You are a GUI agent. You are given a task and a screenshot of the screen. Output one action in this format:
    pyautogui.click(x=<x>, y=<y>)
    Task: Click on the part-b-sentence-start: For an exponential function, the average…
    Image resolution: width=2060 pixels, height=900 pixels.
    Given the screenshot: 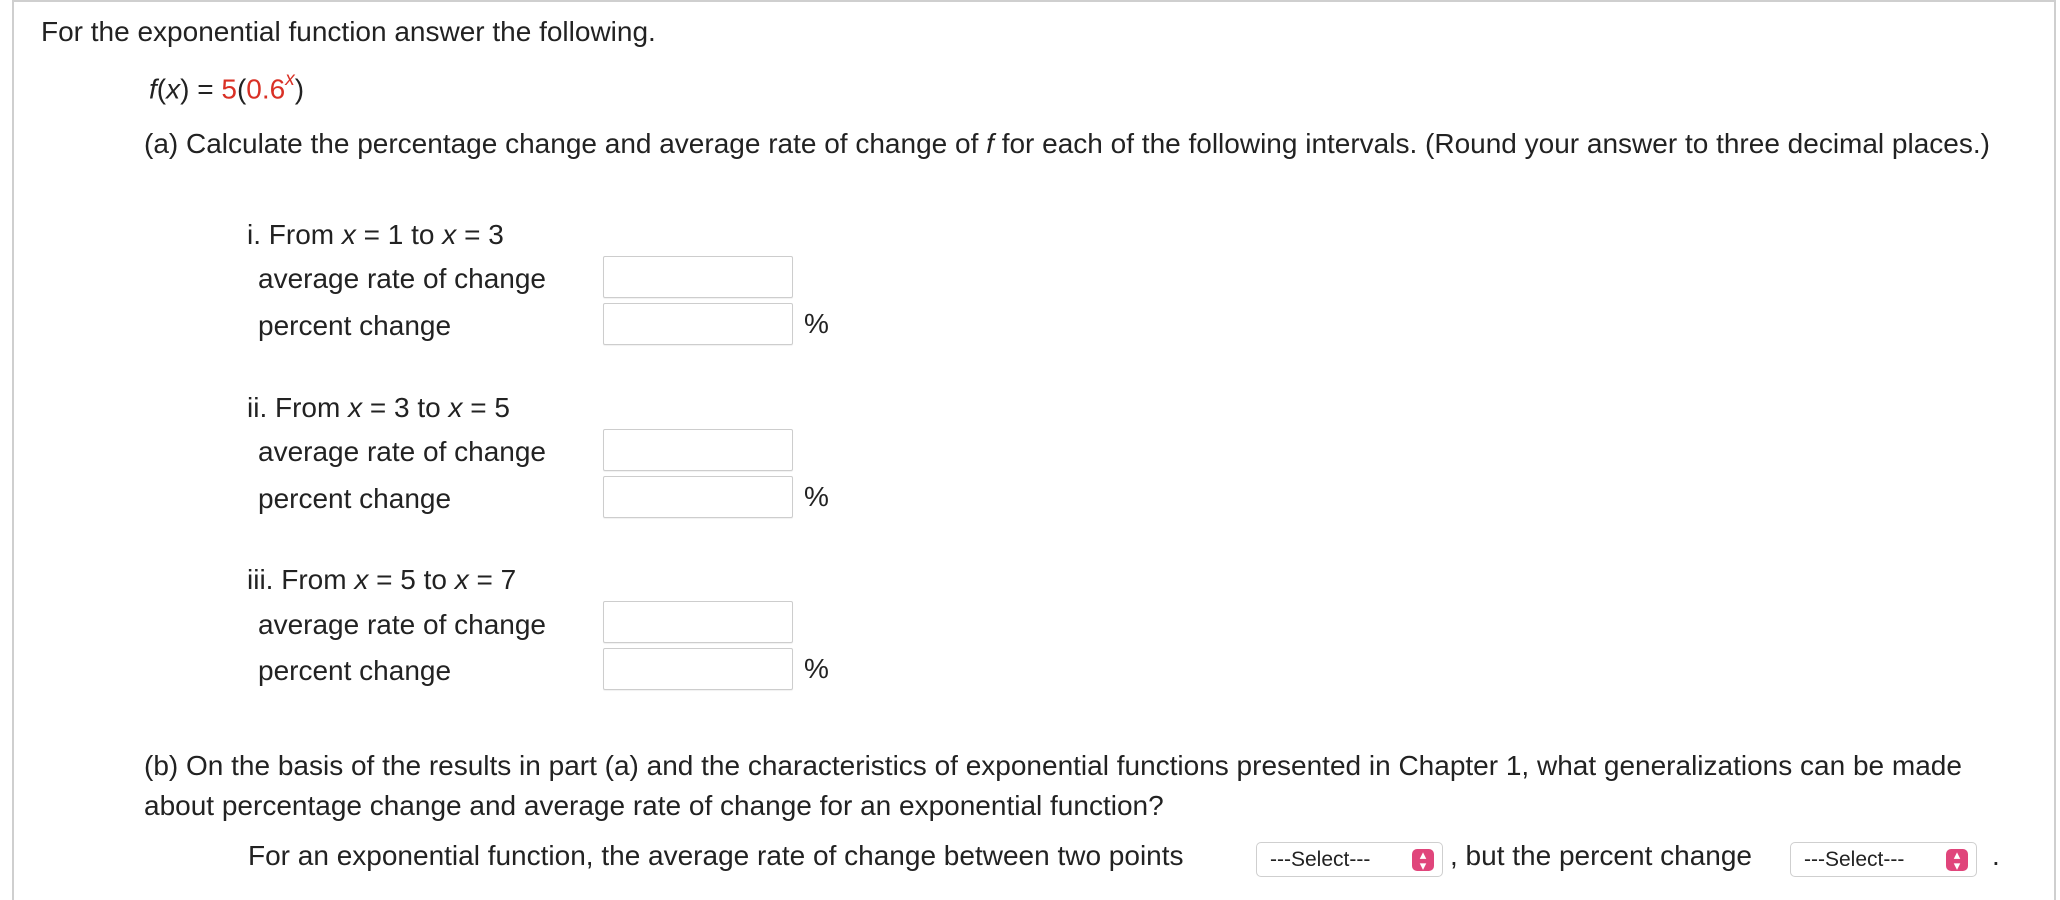 What is the action you would take?
    pyautogui.click(x=716, y=855)
    